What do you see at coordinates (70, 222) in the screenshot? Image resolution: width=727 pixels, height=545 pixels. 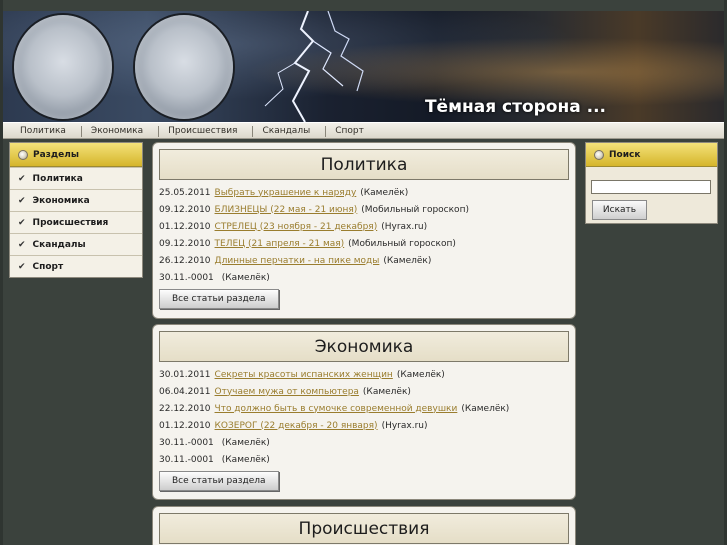 I see `sidebar-item-label: Происшествия` at bounding box center [70, 222].